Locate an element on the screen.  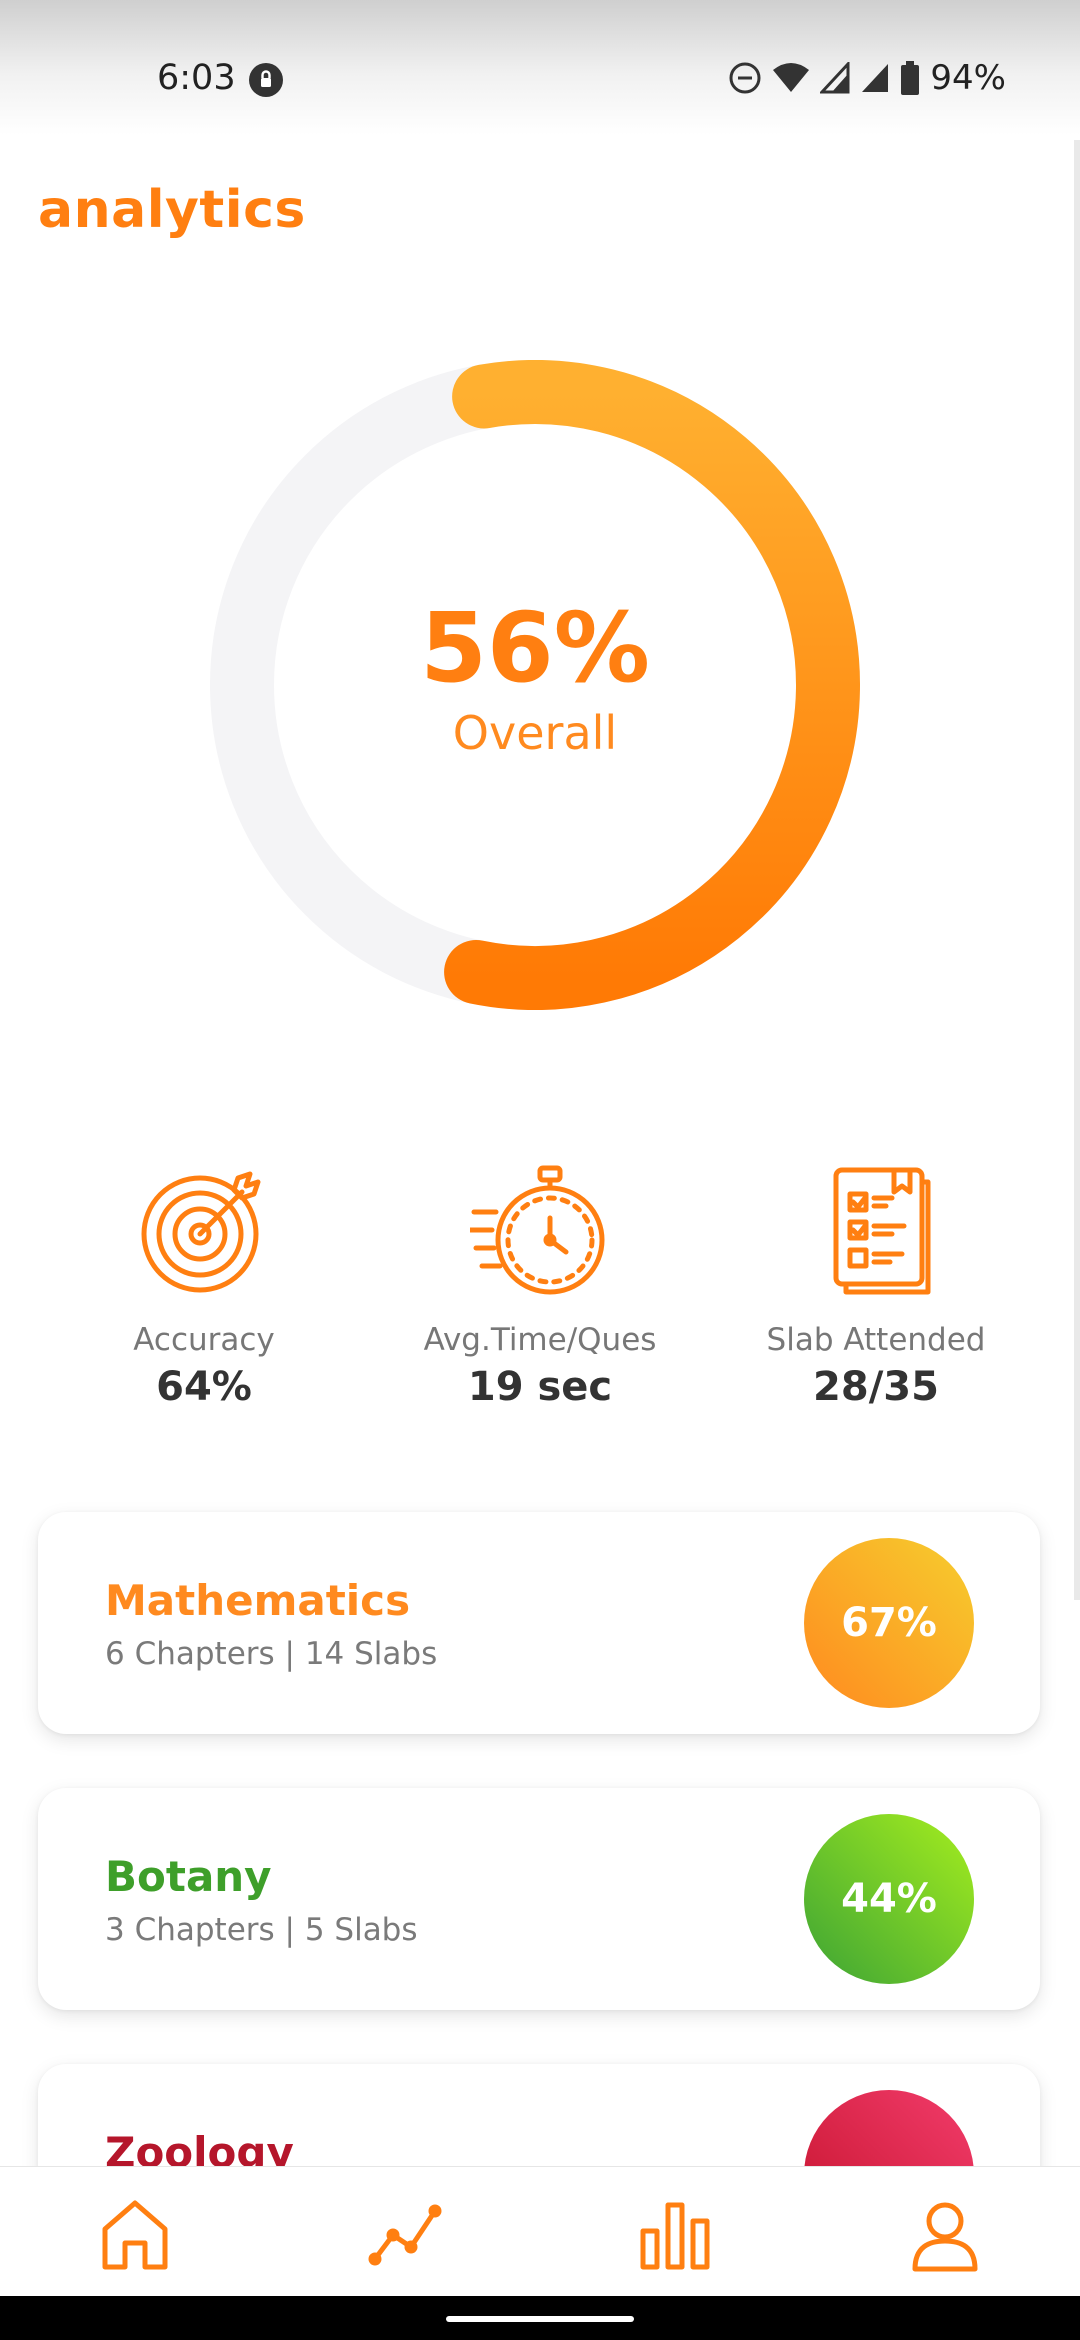
ring-center: 56% Overall is located at coordinates (535, 680).